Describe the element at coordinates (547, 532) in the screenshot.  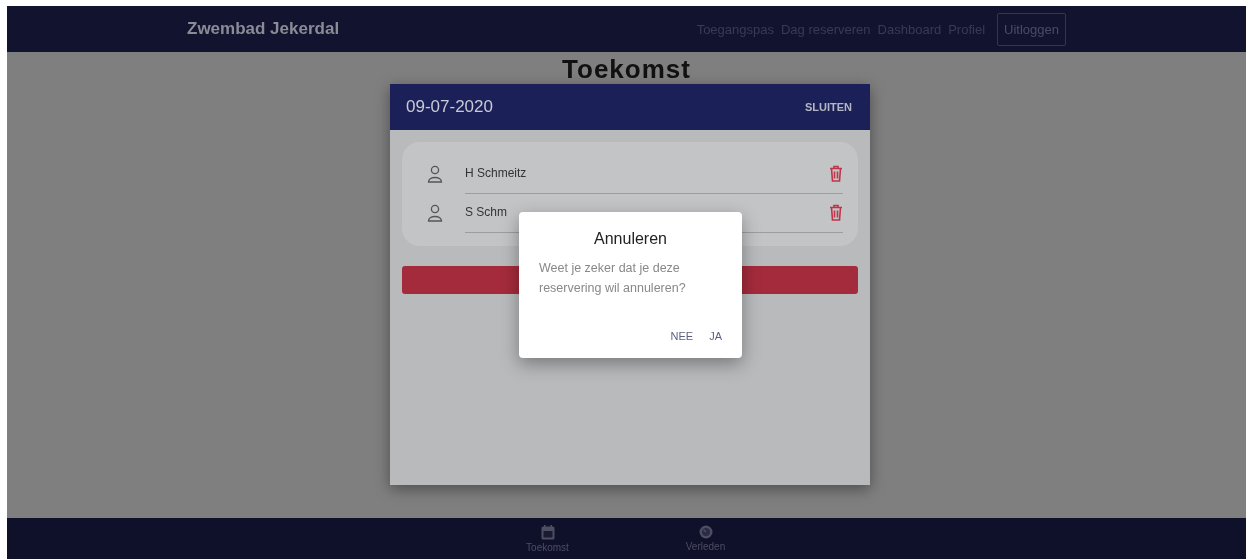
I see `calendar-icon` at that location.